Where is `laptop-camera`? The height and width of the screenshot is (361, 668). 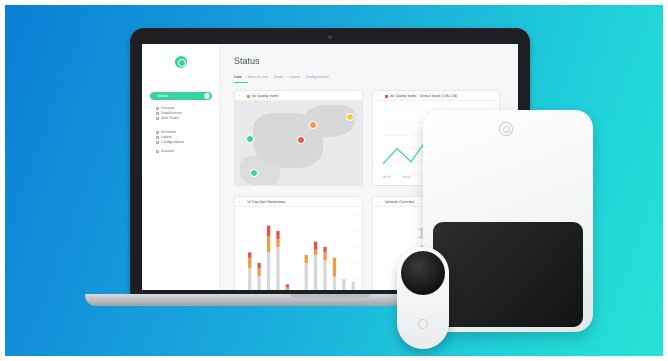 laptop-camera is located at coordinates (330, 37).